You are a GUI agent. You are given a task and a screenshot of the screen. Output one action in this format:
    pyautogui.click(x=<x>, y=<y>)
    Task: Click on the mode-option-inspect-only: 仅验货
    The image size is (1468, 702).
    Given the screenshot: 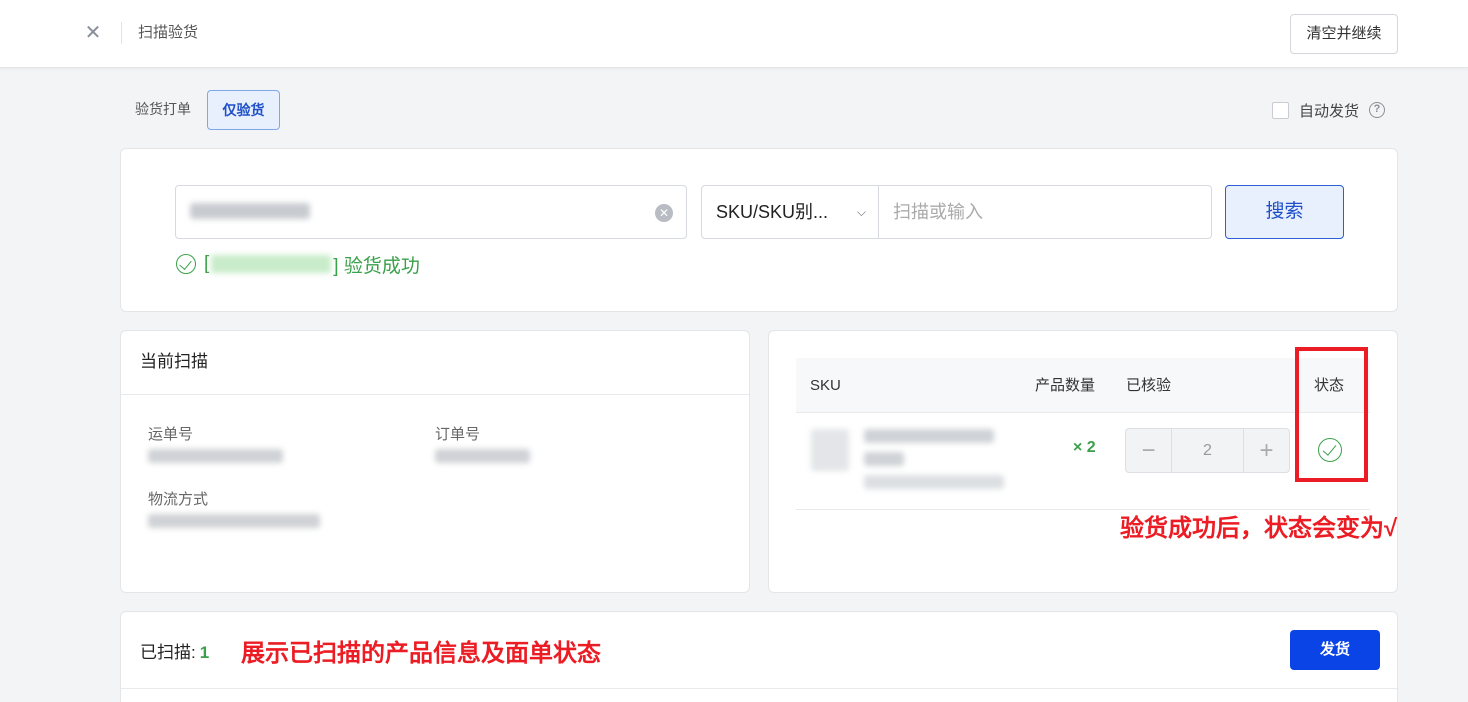 What is the action you would take?
    pyautogui.click(x=243, y=110)
    